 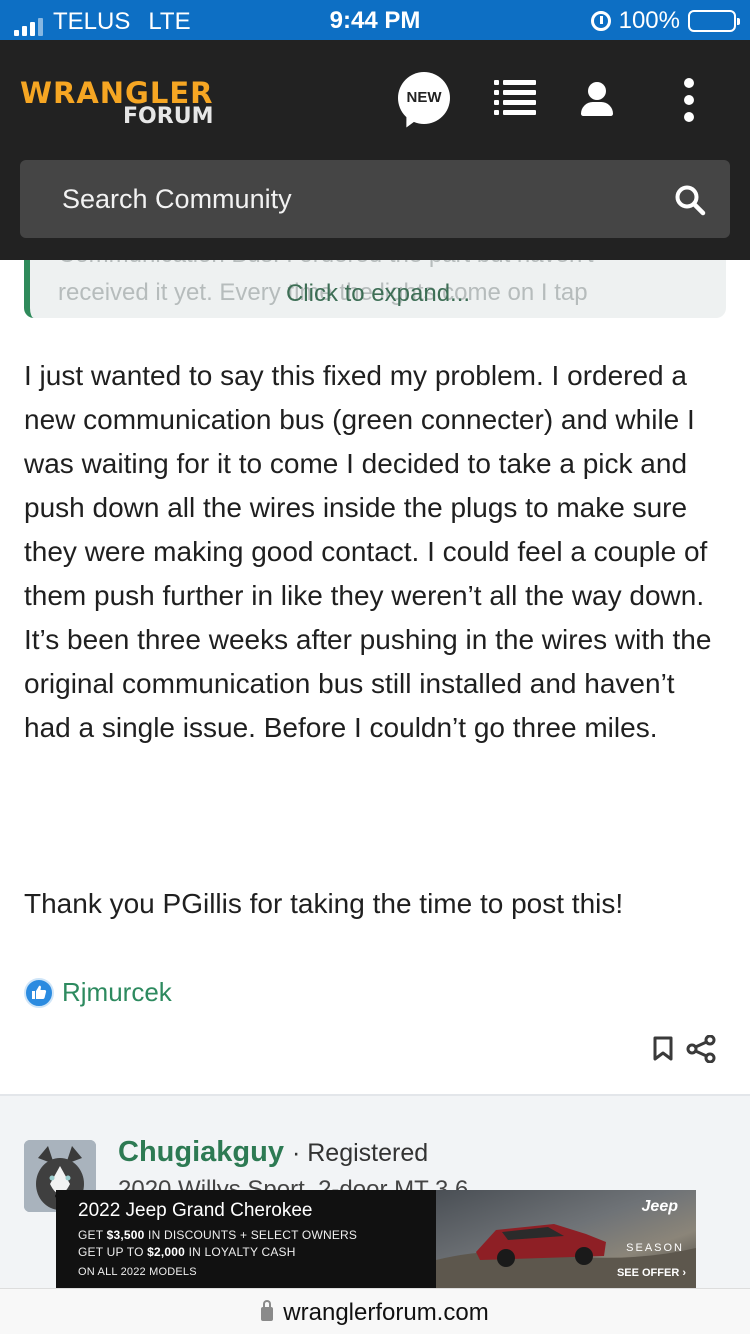 I want to click on search-input: Search Community, so click(x=375, y=199).